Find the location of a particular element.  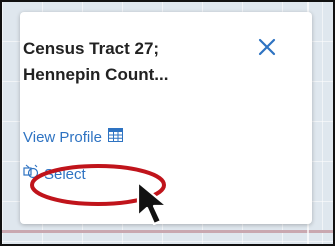

select-link: Select is located at coordinates (54, 174).